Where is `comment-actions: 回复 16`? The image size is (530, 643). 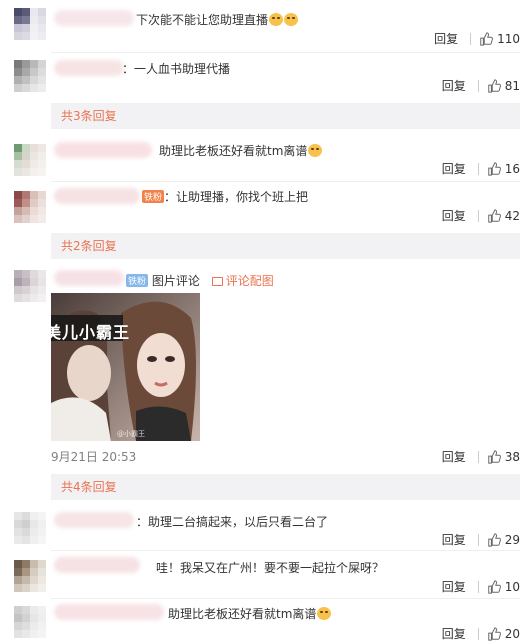 comment-actions: 回复 16 is located at coordinates (481, 168).